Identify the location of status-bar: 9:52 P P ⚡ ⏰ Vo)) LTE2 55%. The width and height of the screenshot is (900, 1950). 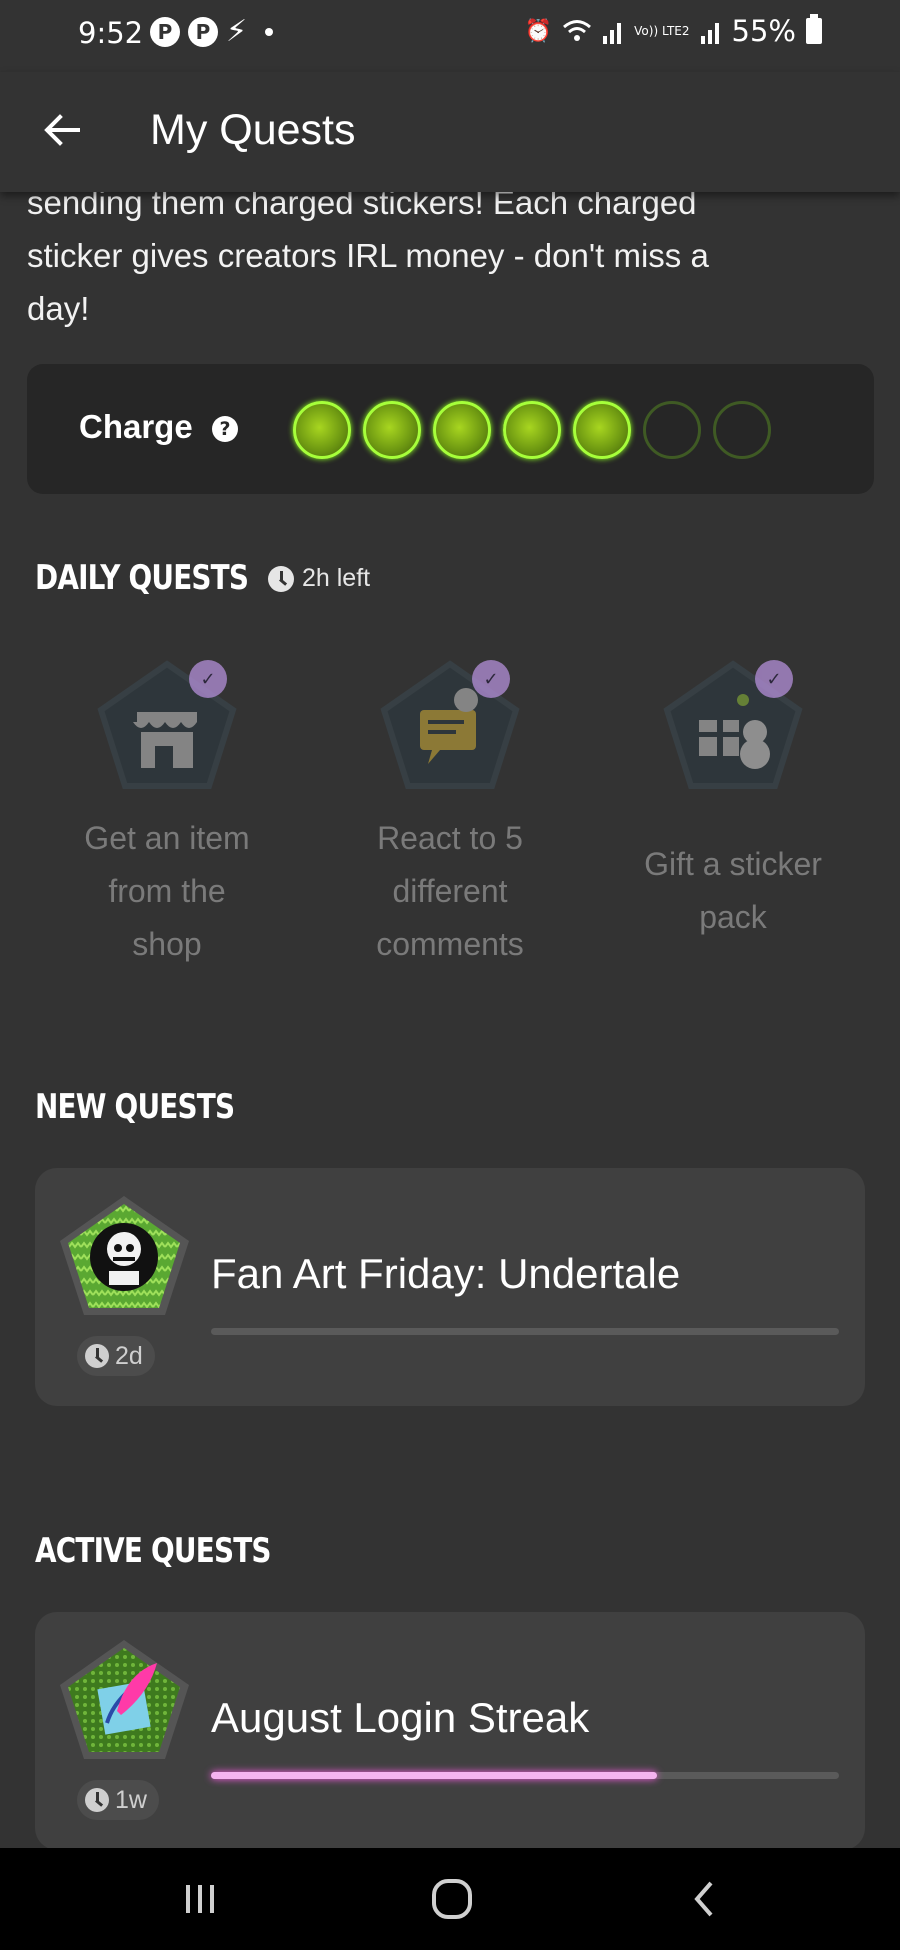
(450, 36).